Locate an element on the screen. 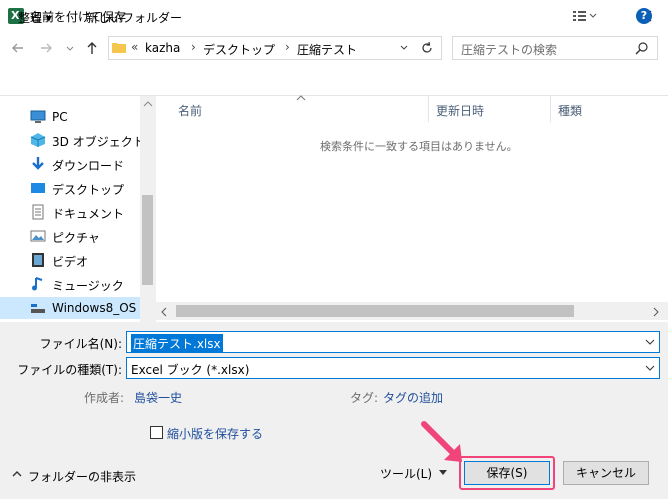  view-options-button is located at coordinates (585, 16).